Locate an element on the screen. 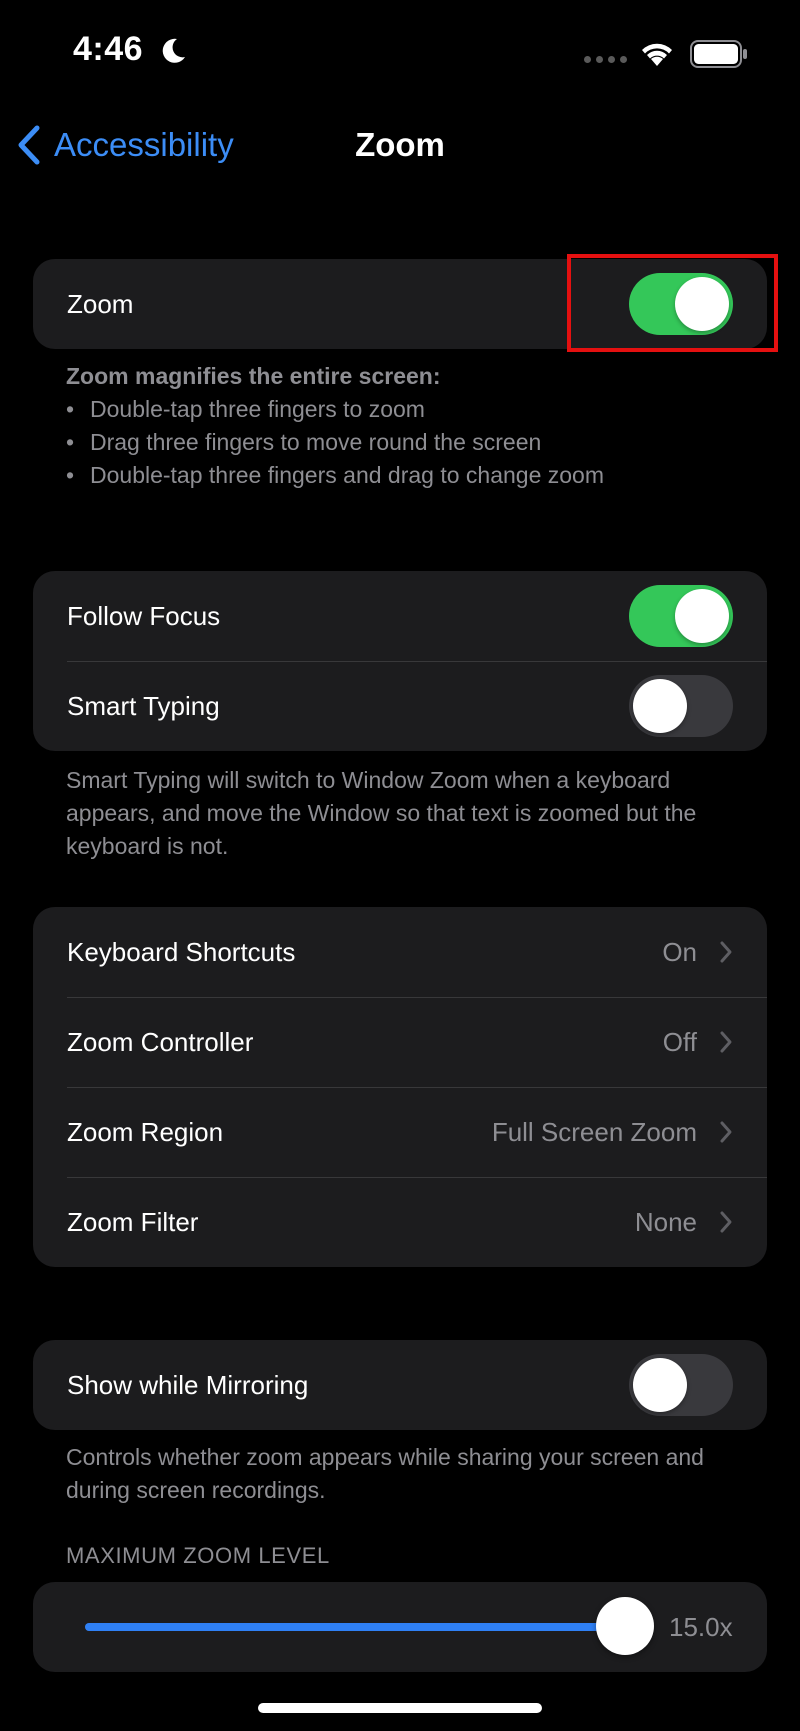 The image size is (800, 1731). row-label: Zoom Filter is located at coordinates (133, 1221).